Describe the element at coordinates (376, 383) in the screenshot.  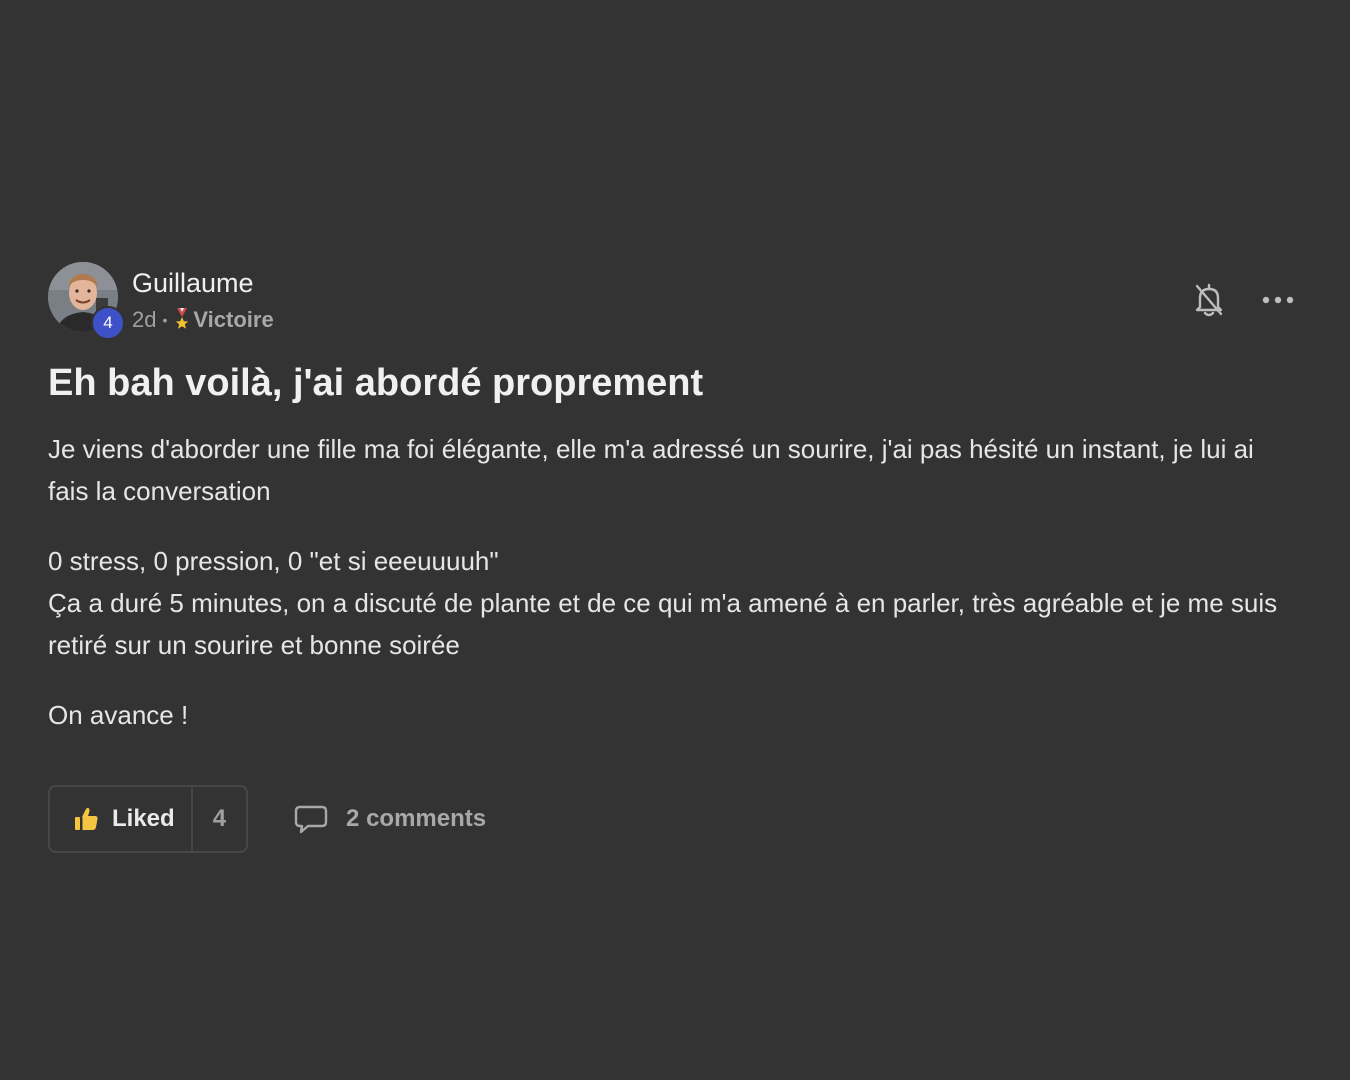
I see `post-title: Eh bah voilà, j'ai abordé proprement` at that location.